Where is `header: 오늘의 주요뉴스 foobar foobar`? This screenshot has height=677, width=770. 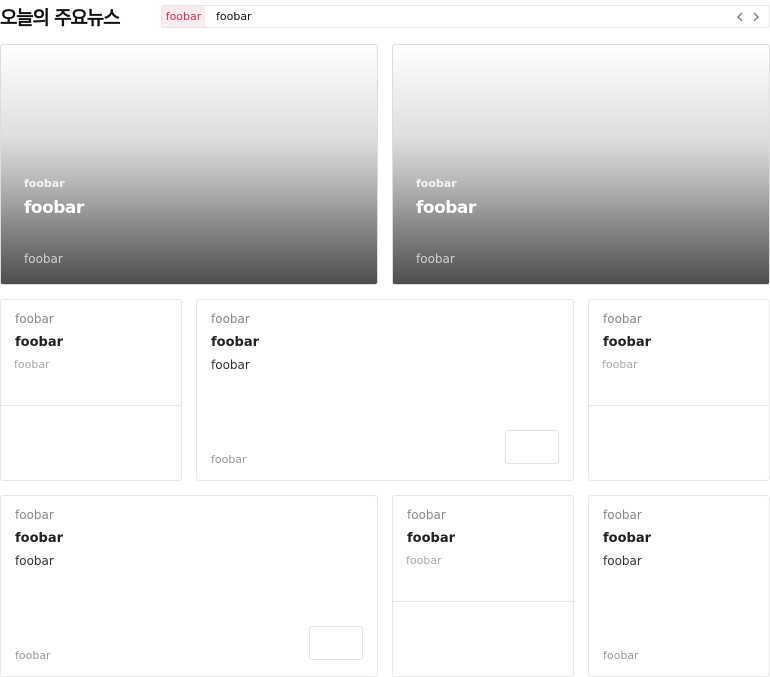
header: 오늘의 주요뉴스 foobar foobar is located at coordinates (385, 16).